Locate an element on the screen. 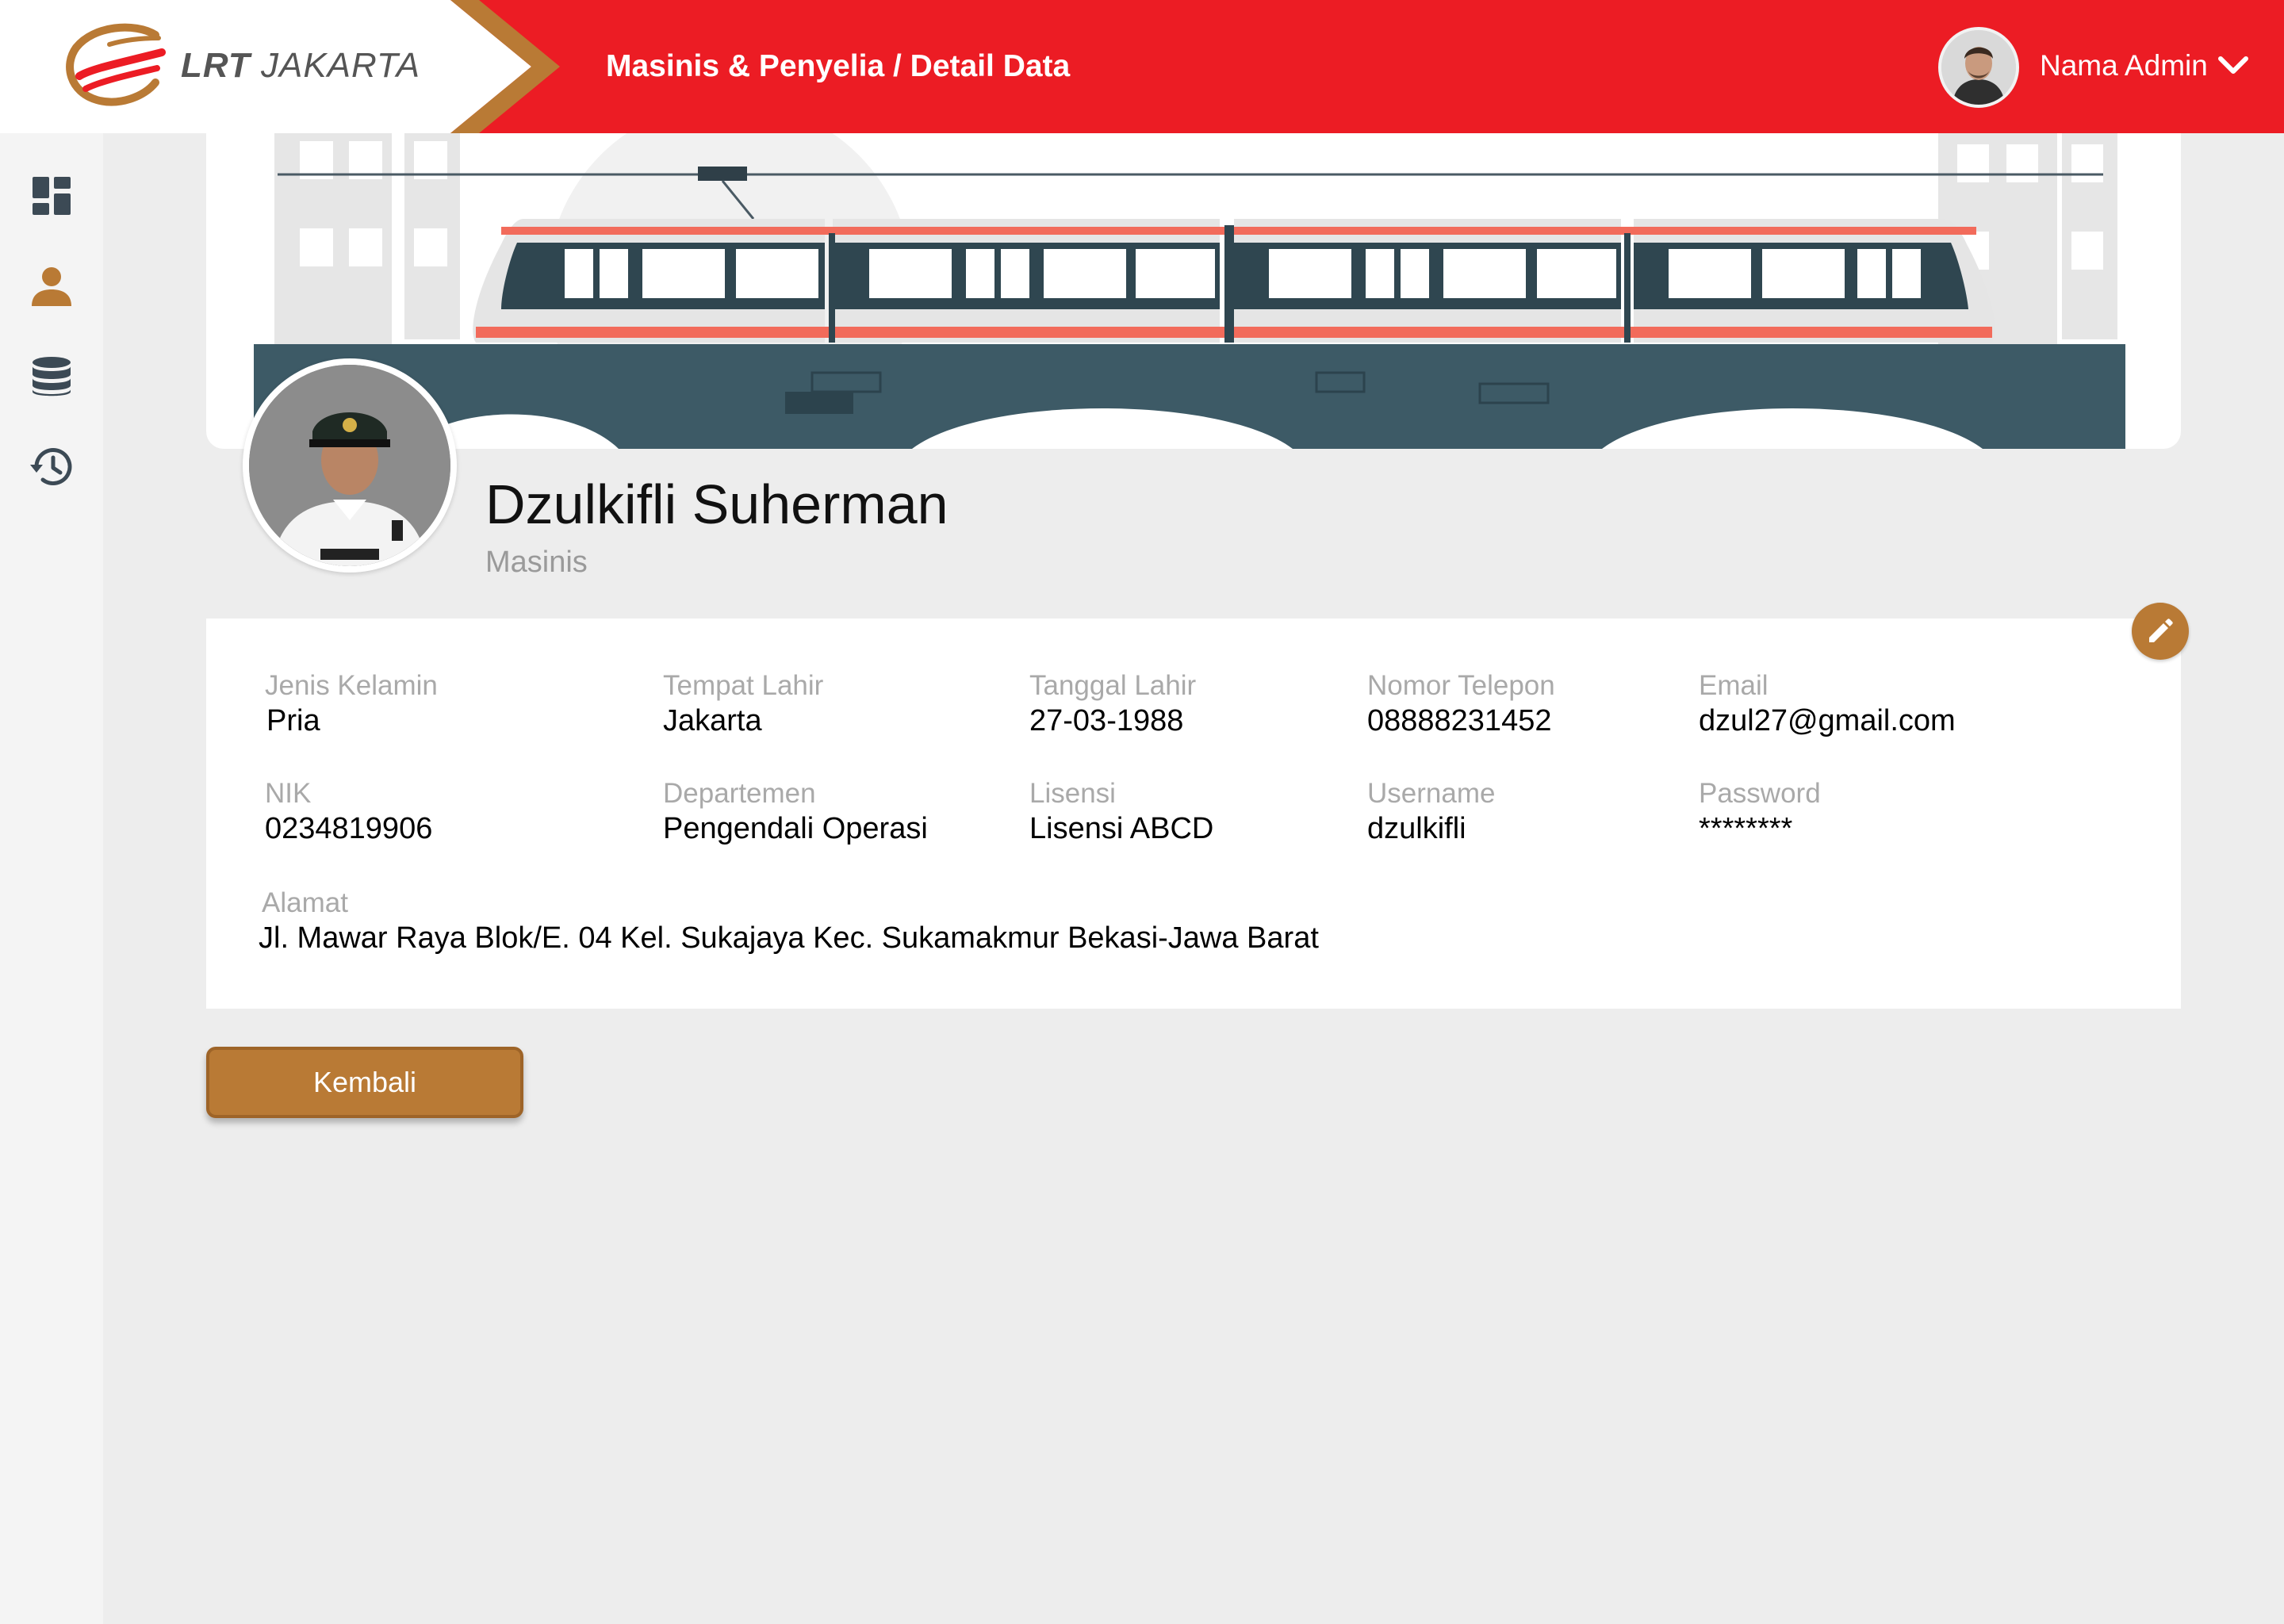 This screenshot has width=2284, height=1624. database-icon is located at coordinates (52, 376).